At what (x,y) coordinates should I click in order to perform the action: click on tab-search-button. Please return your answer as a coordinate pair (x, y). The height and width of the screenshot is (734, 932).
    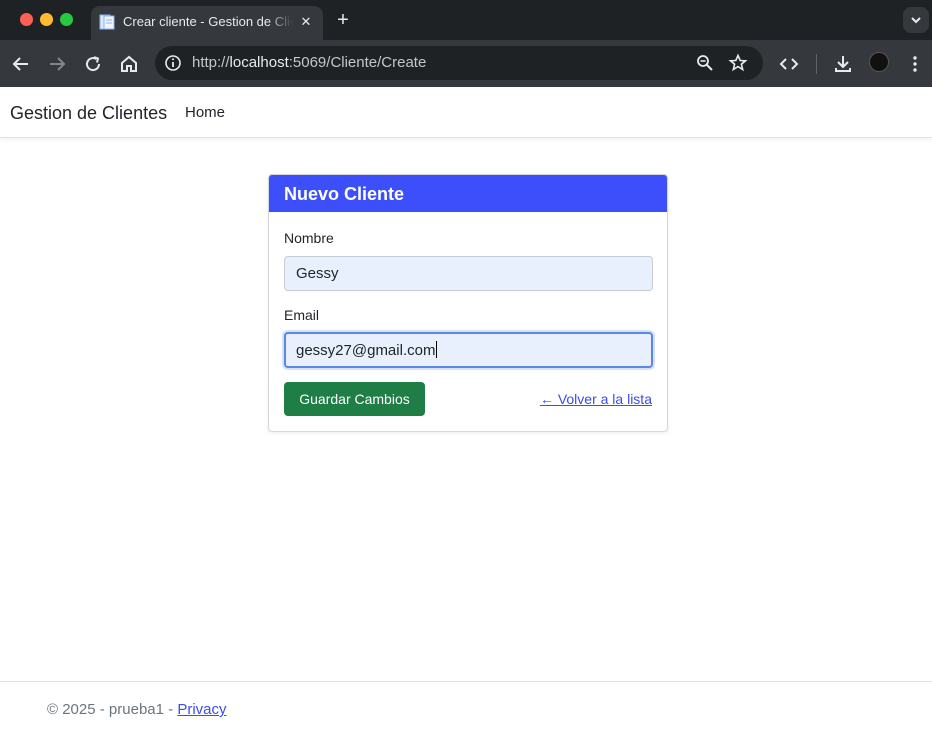
    Looking at the image, I should click on (916, 20).